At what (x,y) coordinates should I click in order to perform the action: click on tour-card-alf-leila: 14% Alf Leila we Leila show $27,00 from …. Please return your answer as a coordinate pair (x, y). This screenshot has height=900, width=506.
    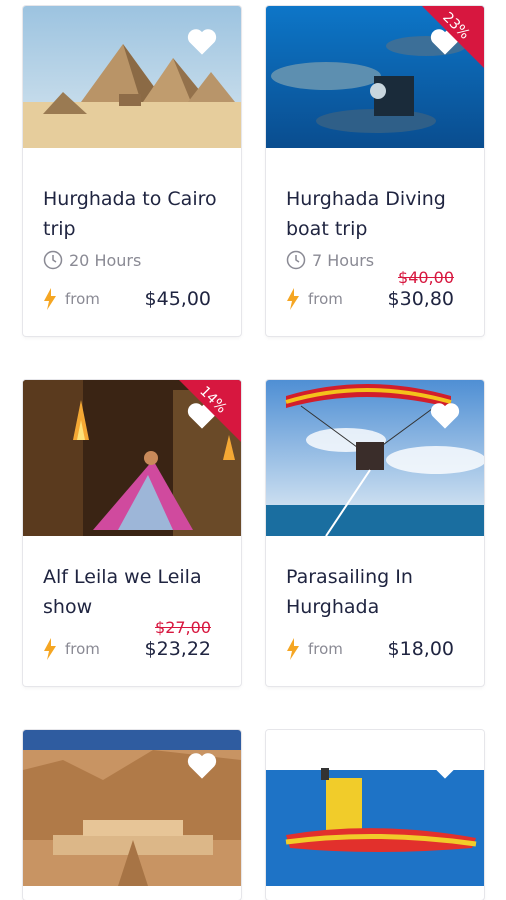
    Looking at the image, I should click on (132, 533).